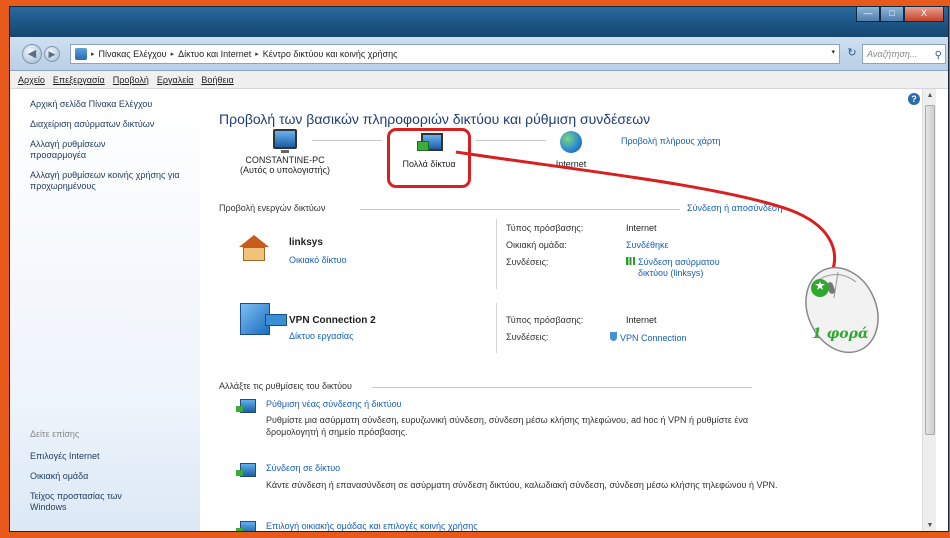  What do you see at coordinates (332, 320) in the screenshot?
I see `vpn-network-name: VPN Connection 2` at bounding box center [332, 320].